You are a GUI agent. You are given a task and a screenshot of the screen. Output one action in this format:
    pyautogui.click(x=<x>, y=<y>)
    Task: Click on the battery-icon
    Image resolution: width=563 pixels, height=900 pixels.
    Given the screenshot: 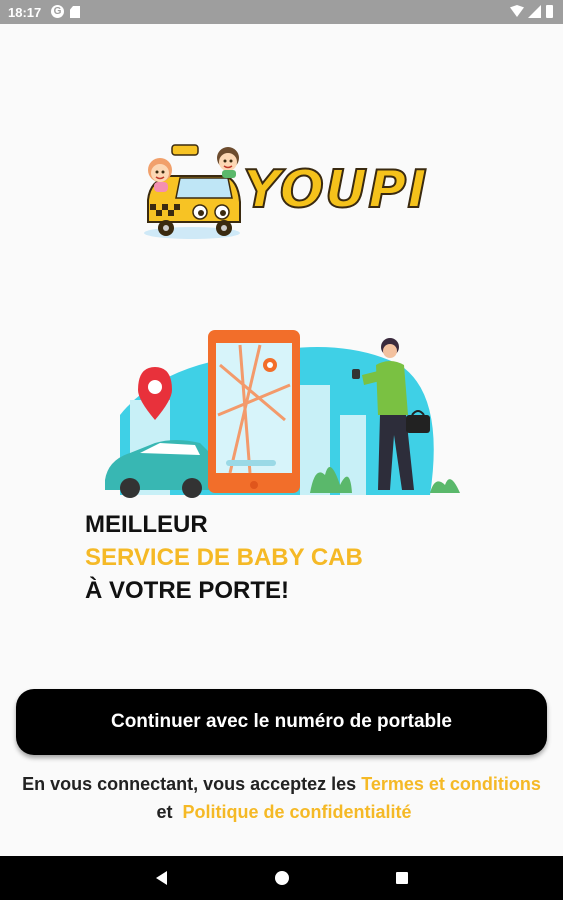 What is the action you would take?
    pyautogui.click(x=549, y=11)
    